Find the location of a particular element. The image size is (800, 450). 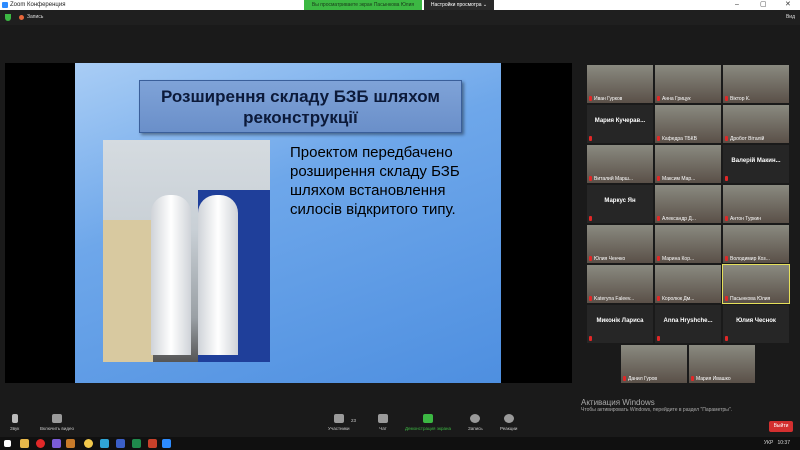

view-options-button: Настройки просмотра ⌄ is located at coordinates (459, 5).